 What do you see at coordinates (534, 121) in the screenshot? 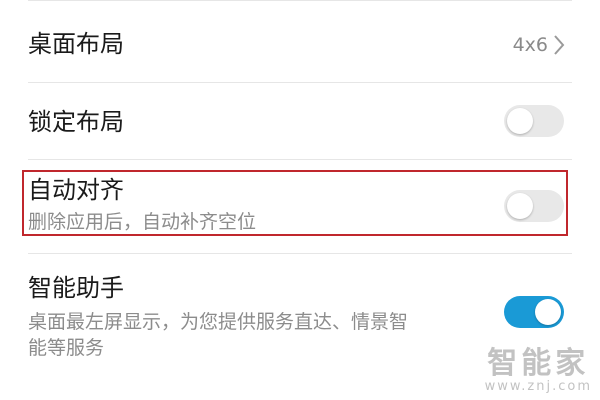
I see `lock-layout-toggle` at bounding box center [534, 121].